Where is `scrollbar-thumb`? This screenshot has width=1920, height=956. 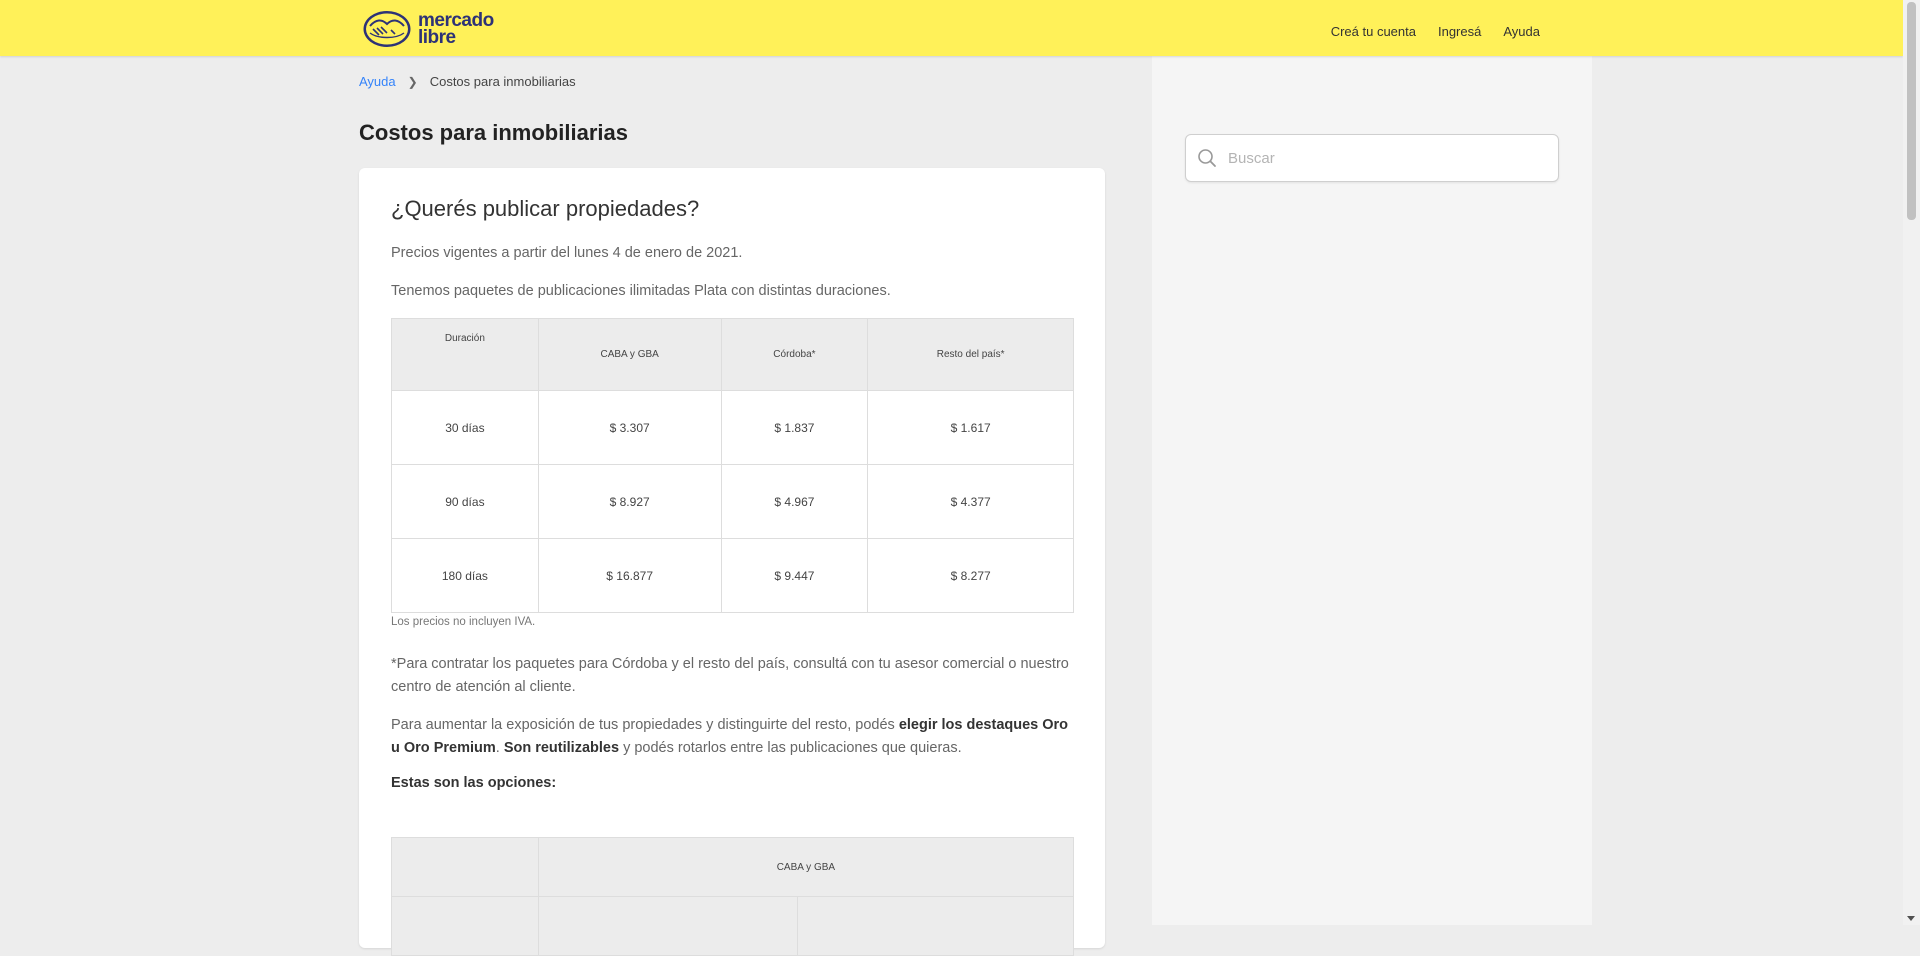 scrollbar-thumb is located at coordinates (1911, 111).